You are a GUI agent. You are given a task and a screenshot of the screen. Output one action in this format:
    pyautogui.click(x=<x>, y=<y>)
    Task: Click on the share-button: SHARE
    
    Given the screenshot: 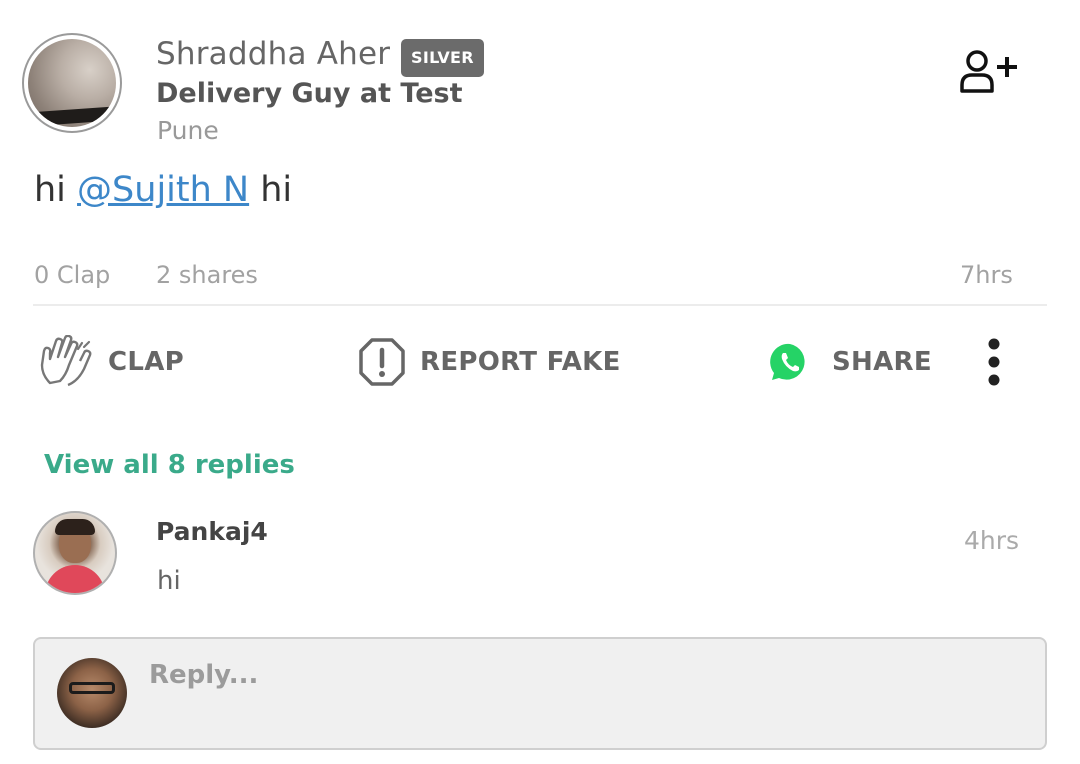 What is the action you would take?
    pyautogui.click(x=850, y=362)
    